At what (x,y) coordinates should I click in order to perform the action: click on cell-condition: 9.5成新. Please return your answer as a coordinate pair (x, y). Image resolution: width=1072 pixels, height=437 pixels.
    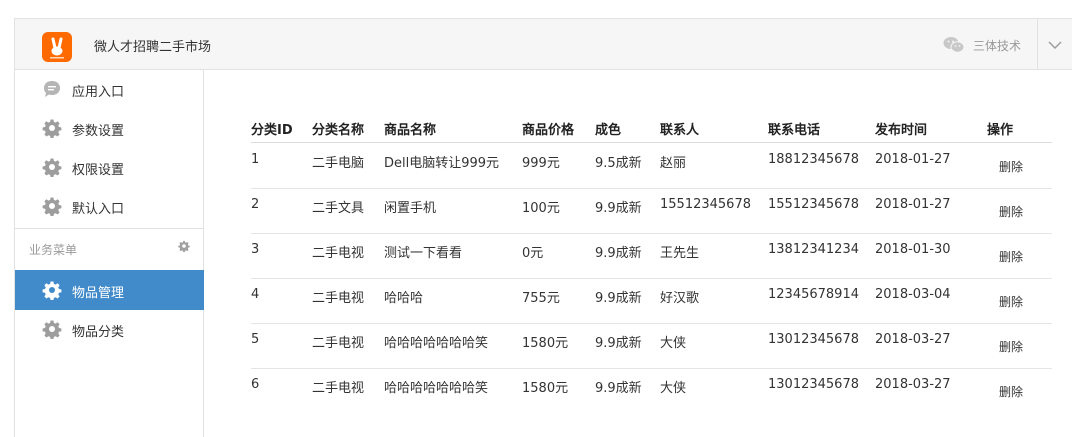
    Looking at the image, I should click on (618, 163).